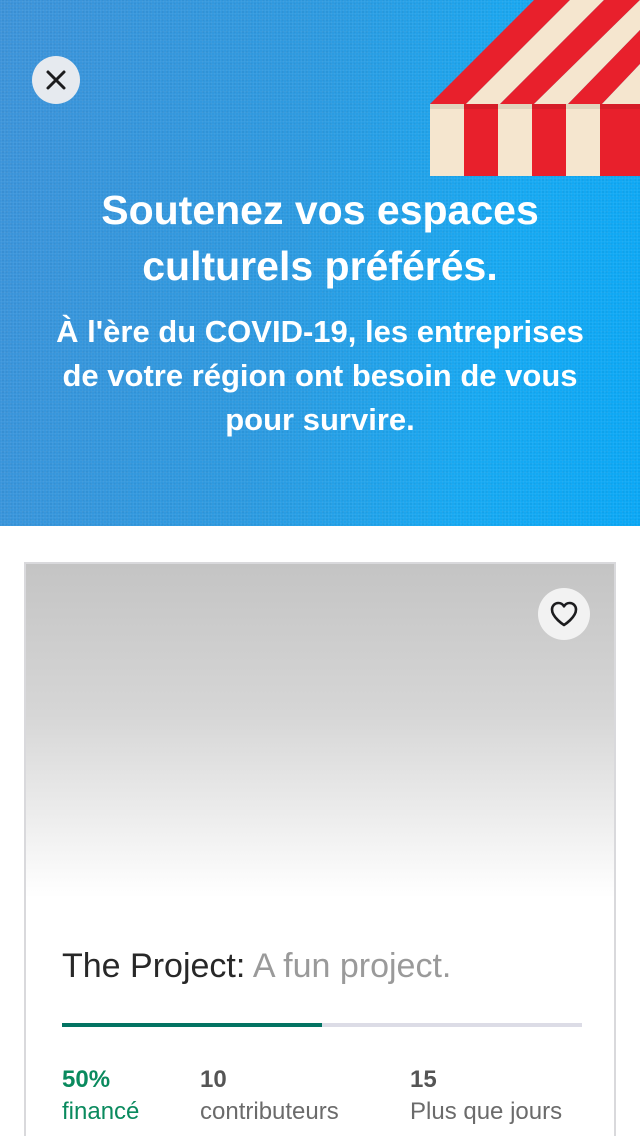 This screenshot has width=640, height=1136. What do you see at coordinates (348, 966) in the screenshot?
I see `project-blurb: A fun project.` at bounding box center [348, 966].